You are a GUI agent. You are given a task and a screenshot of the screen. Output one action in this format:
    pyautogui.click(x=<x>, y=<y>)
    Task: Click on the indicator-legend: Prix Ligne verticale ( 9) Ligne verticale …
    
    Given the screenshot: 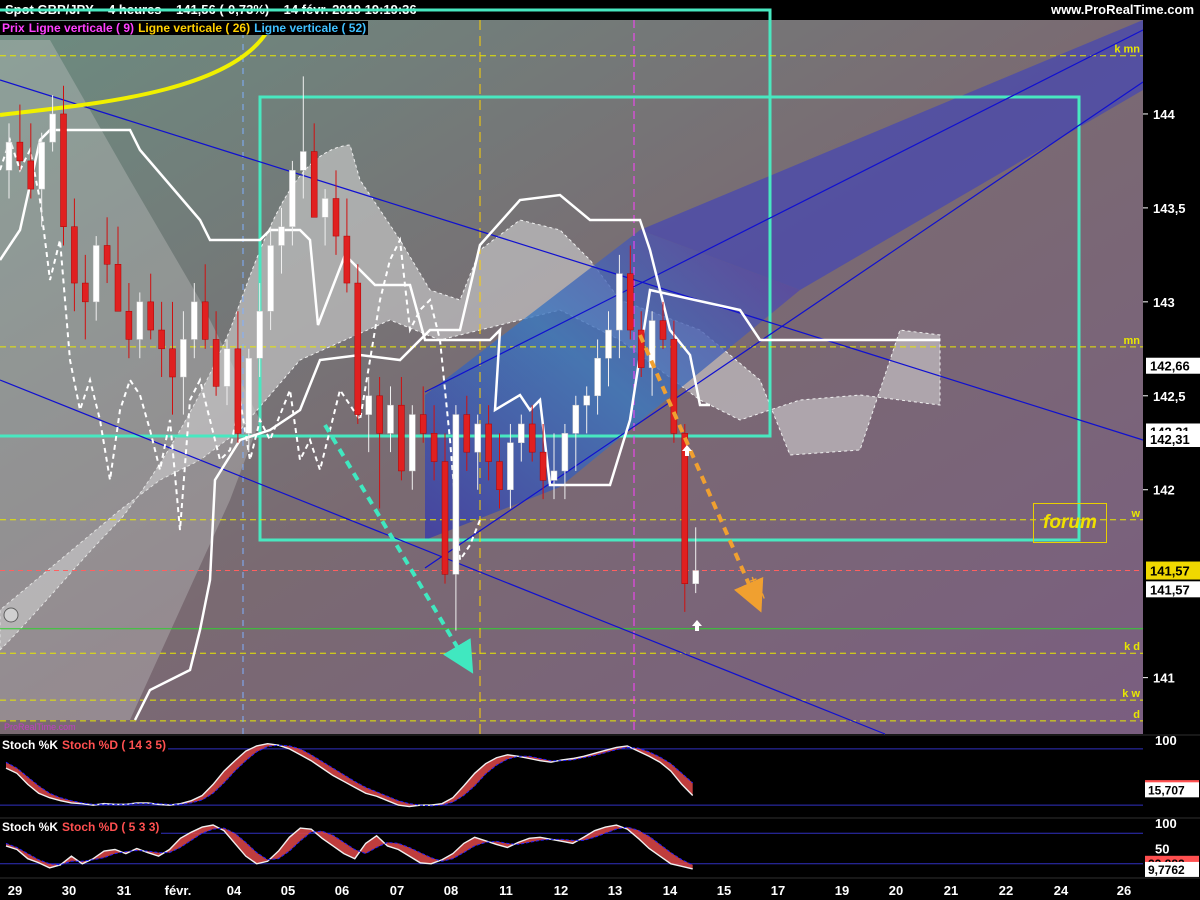 What is the action you would take?
    pyautogui.click(x=184, y=28)
    